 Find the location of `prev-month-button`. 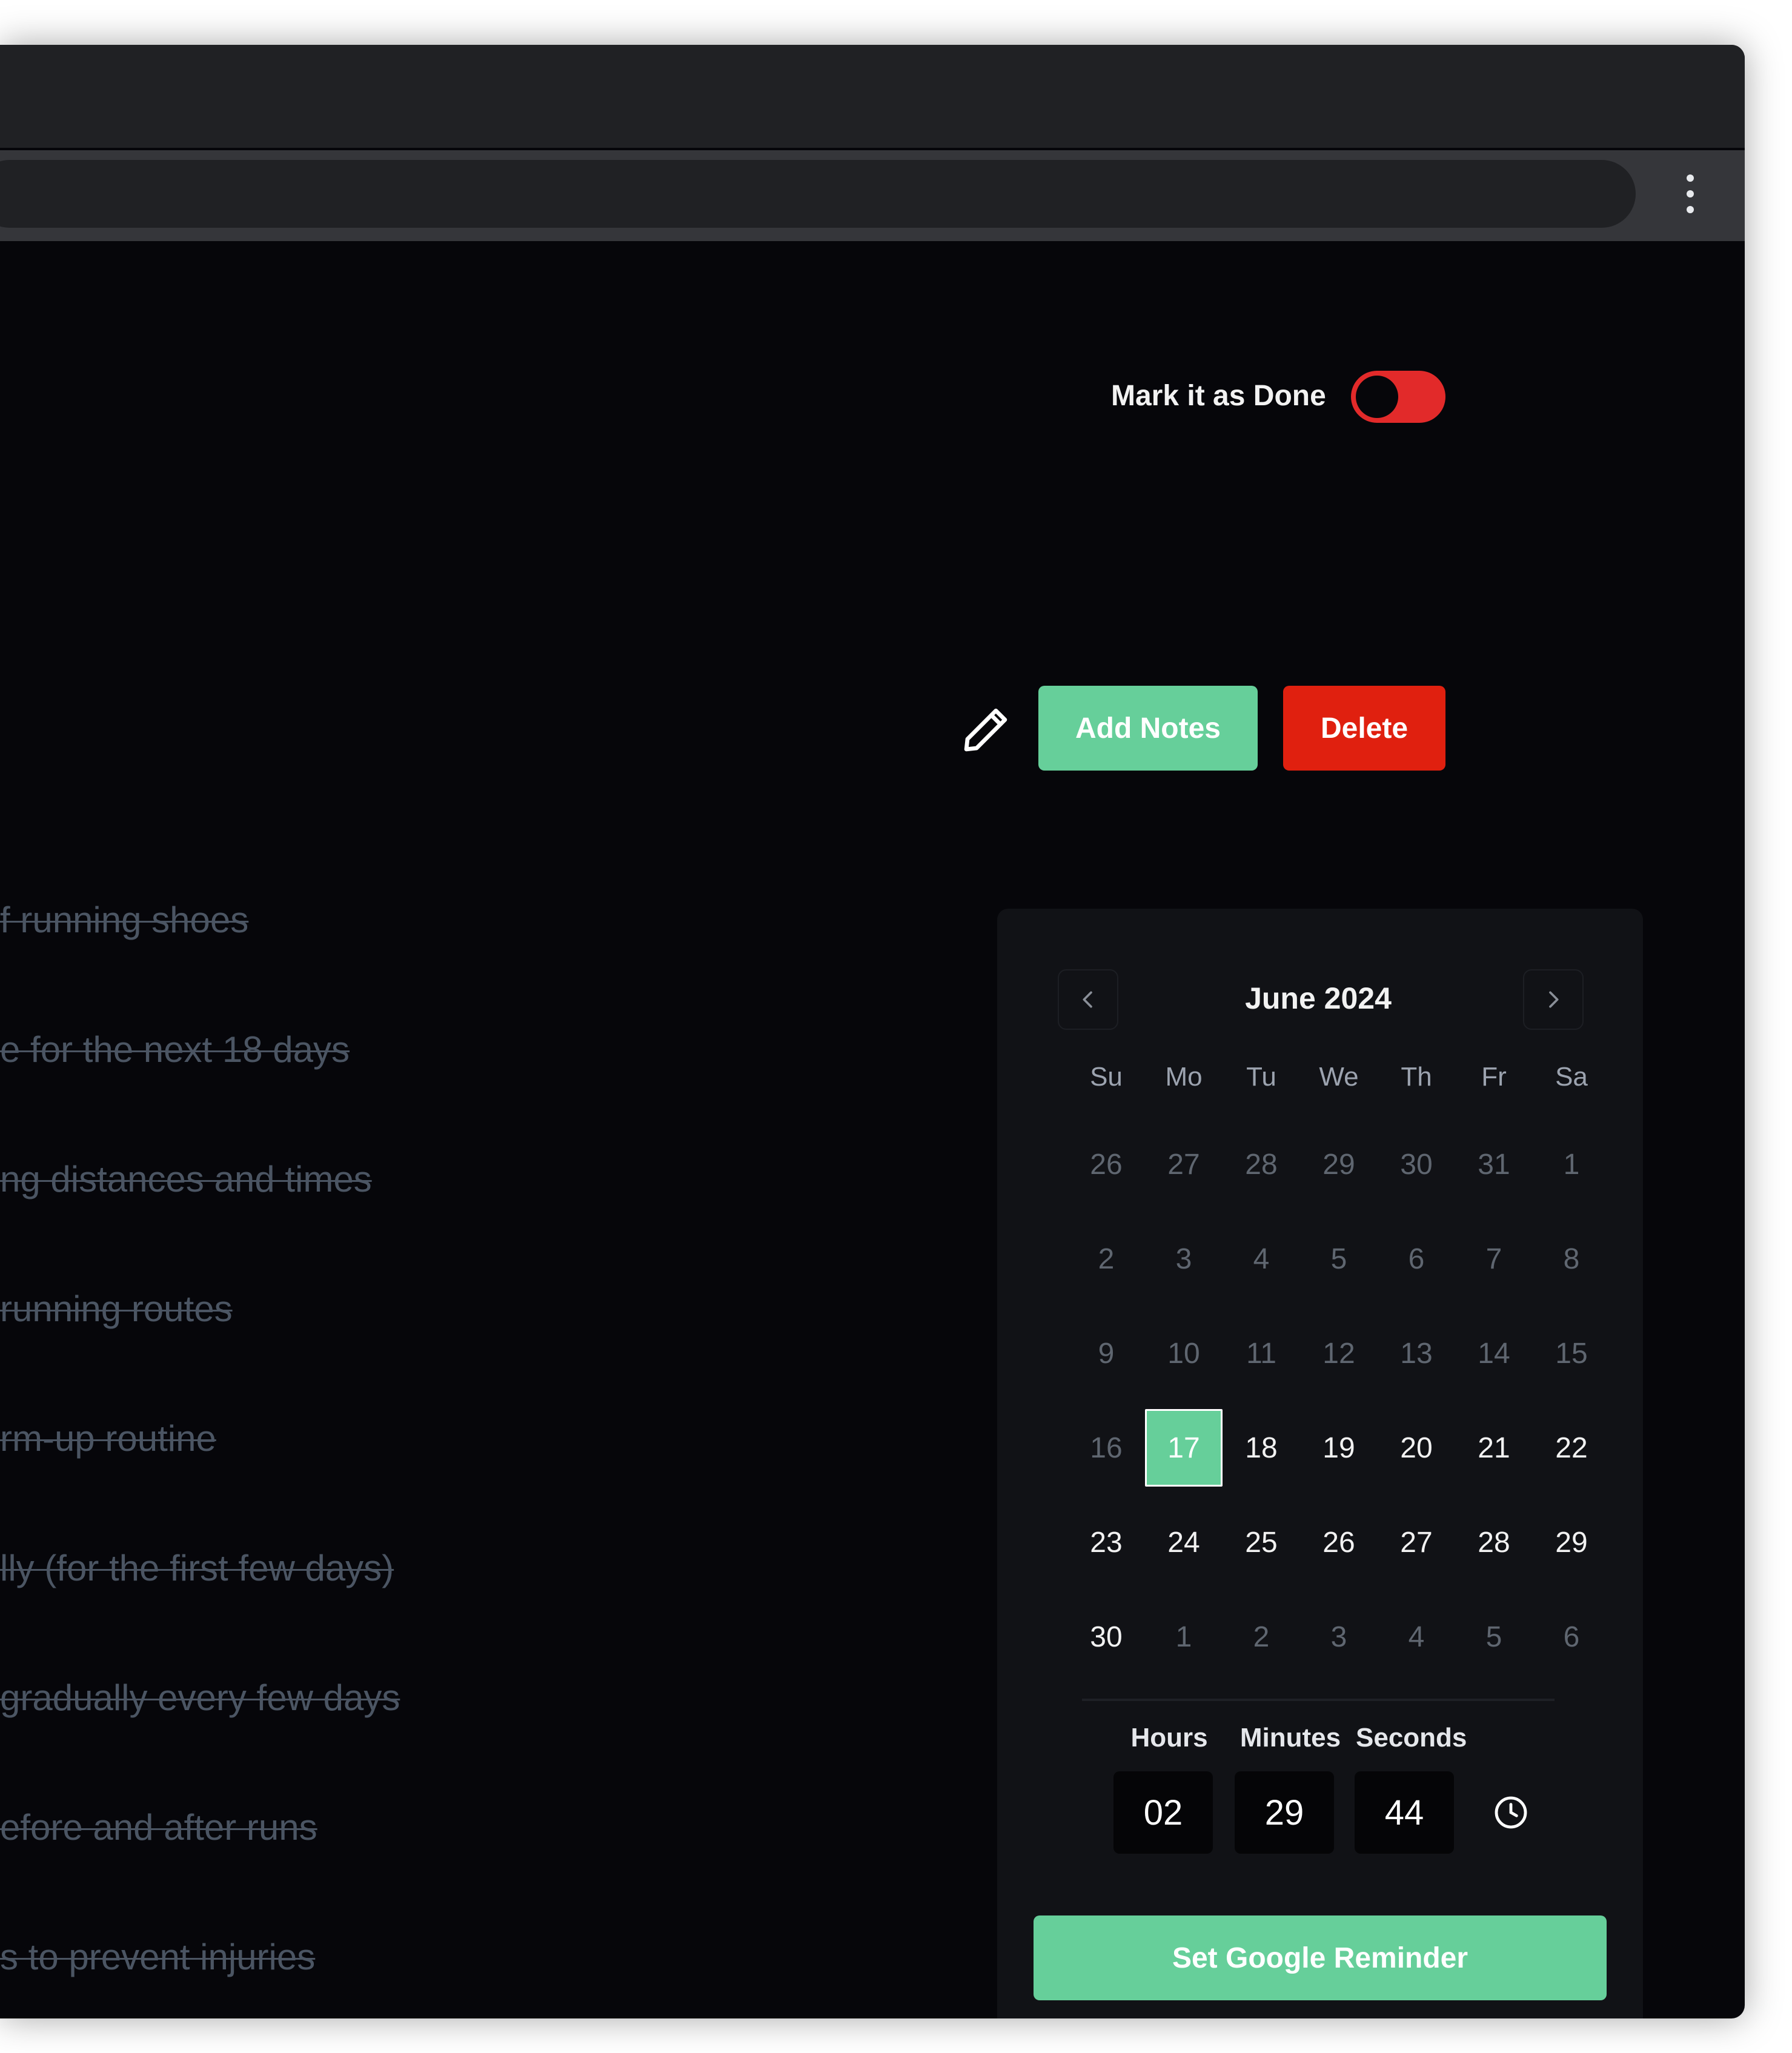

prev-month-button is located at coordinates (1088, 1000).